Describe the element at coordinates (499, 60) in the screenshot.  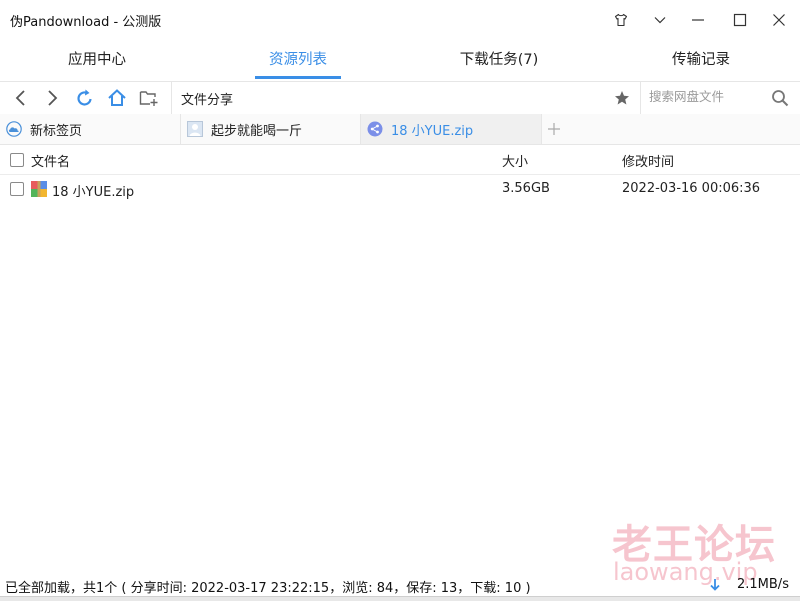
I see `tab-download-tasks: 下载任务(7)` at that location.